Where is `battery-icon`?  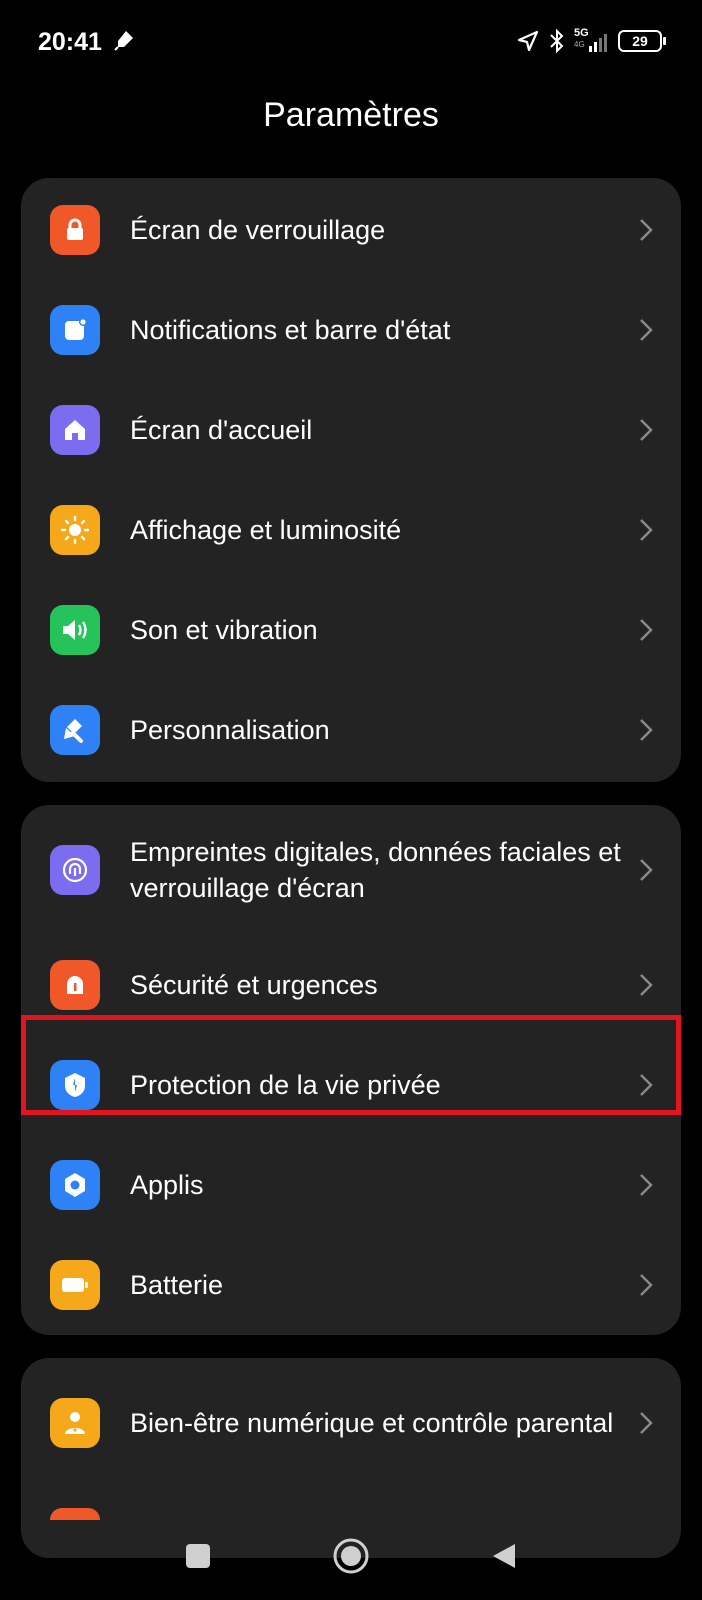 battery-icon is located at coordinates (75, 1285).